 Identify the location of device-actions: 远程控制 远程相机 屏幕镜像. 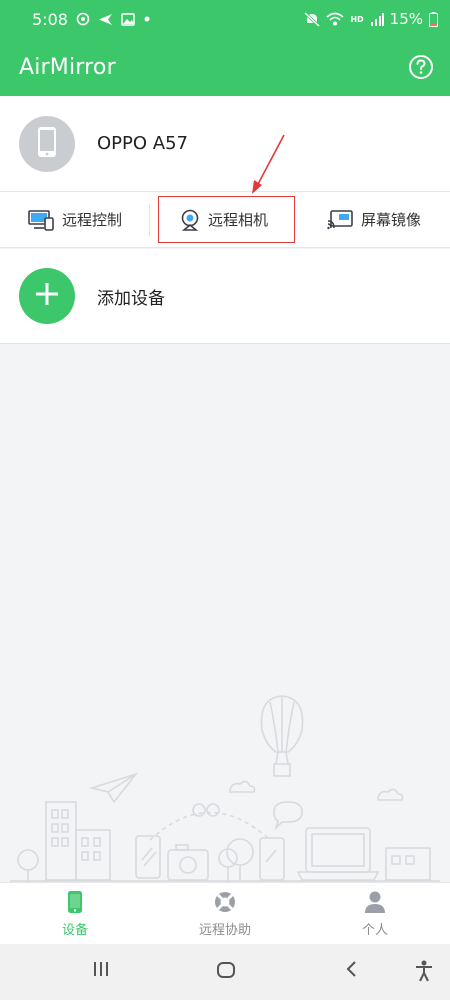
(225, 220).